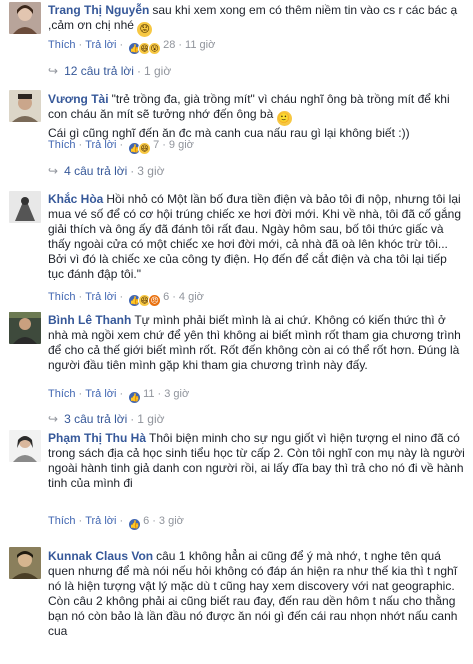 Image resolution: width=473 pixels, height=664 pixels. Describe the element at coordinates (96, 171) in the screenshot. I see `replies-count: 4 câu trả lời` at that location.